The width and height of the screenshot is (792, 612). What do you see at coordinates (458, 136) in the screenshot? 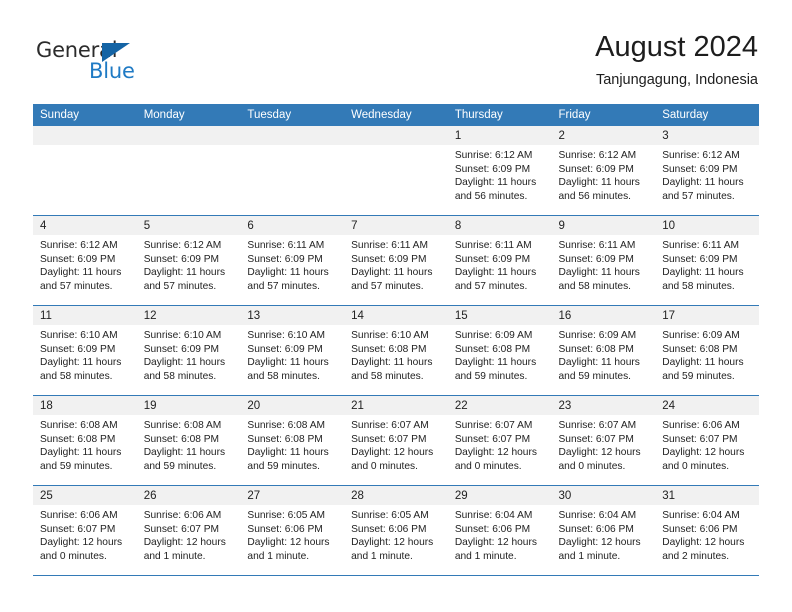
I see `day-number: 1` at bounding box center [458, 136].